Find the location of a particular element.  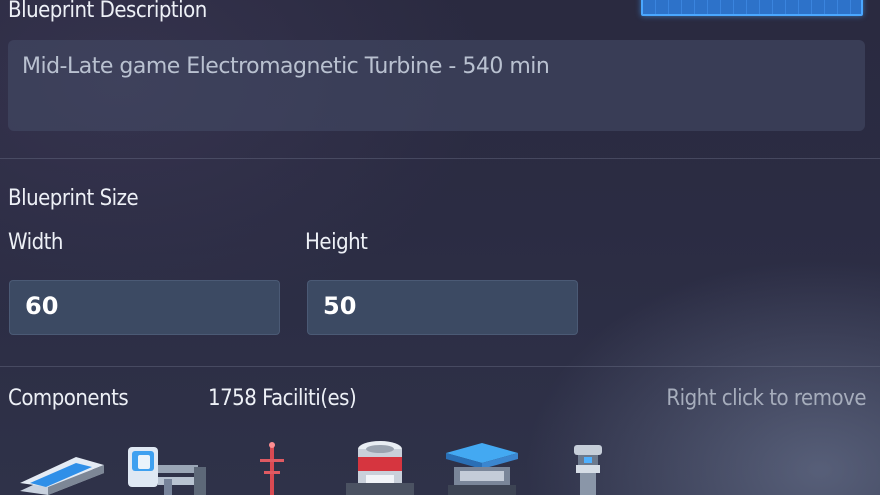

storage-tank-icon is located at coordinates (380, 467).